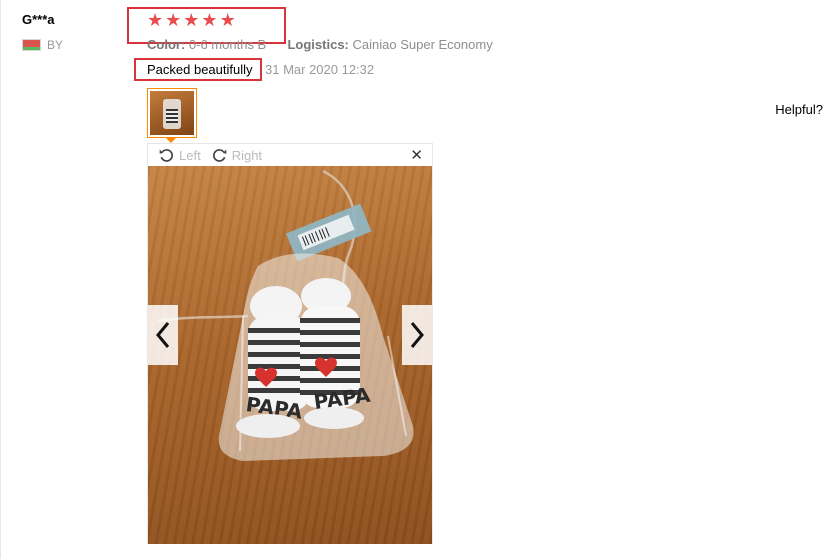 The height and width of the screenshot is (559, 829). I want to click on rotate-left-label: Left, so click(190, 155).